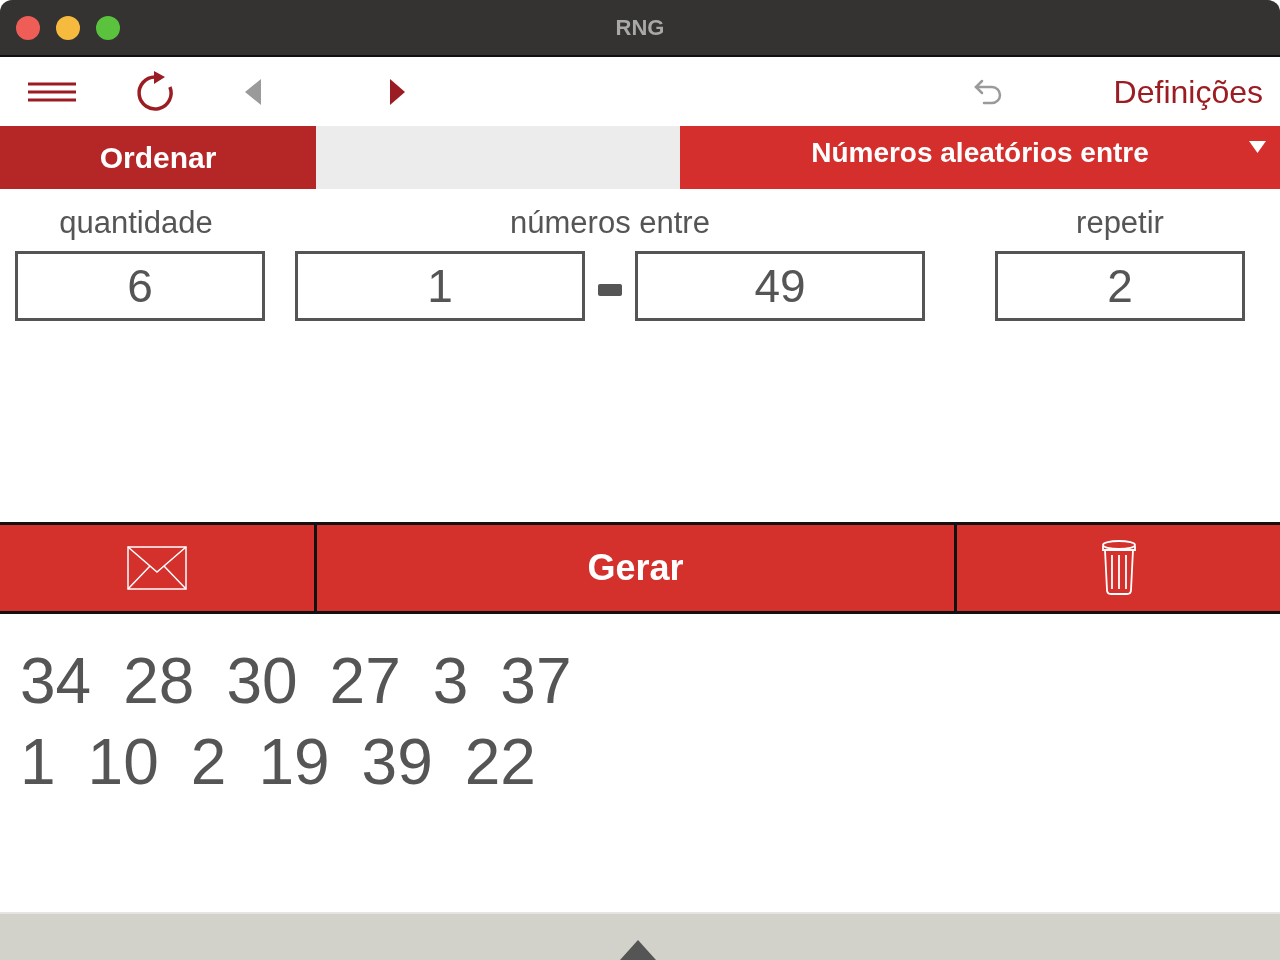 The image size is (1280, 960). What do you see at coordinates (440, 286) in the screenshot?
I see `range-from-field: 1` at bounding box center [440, 286].